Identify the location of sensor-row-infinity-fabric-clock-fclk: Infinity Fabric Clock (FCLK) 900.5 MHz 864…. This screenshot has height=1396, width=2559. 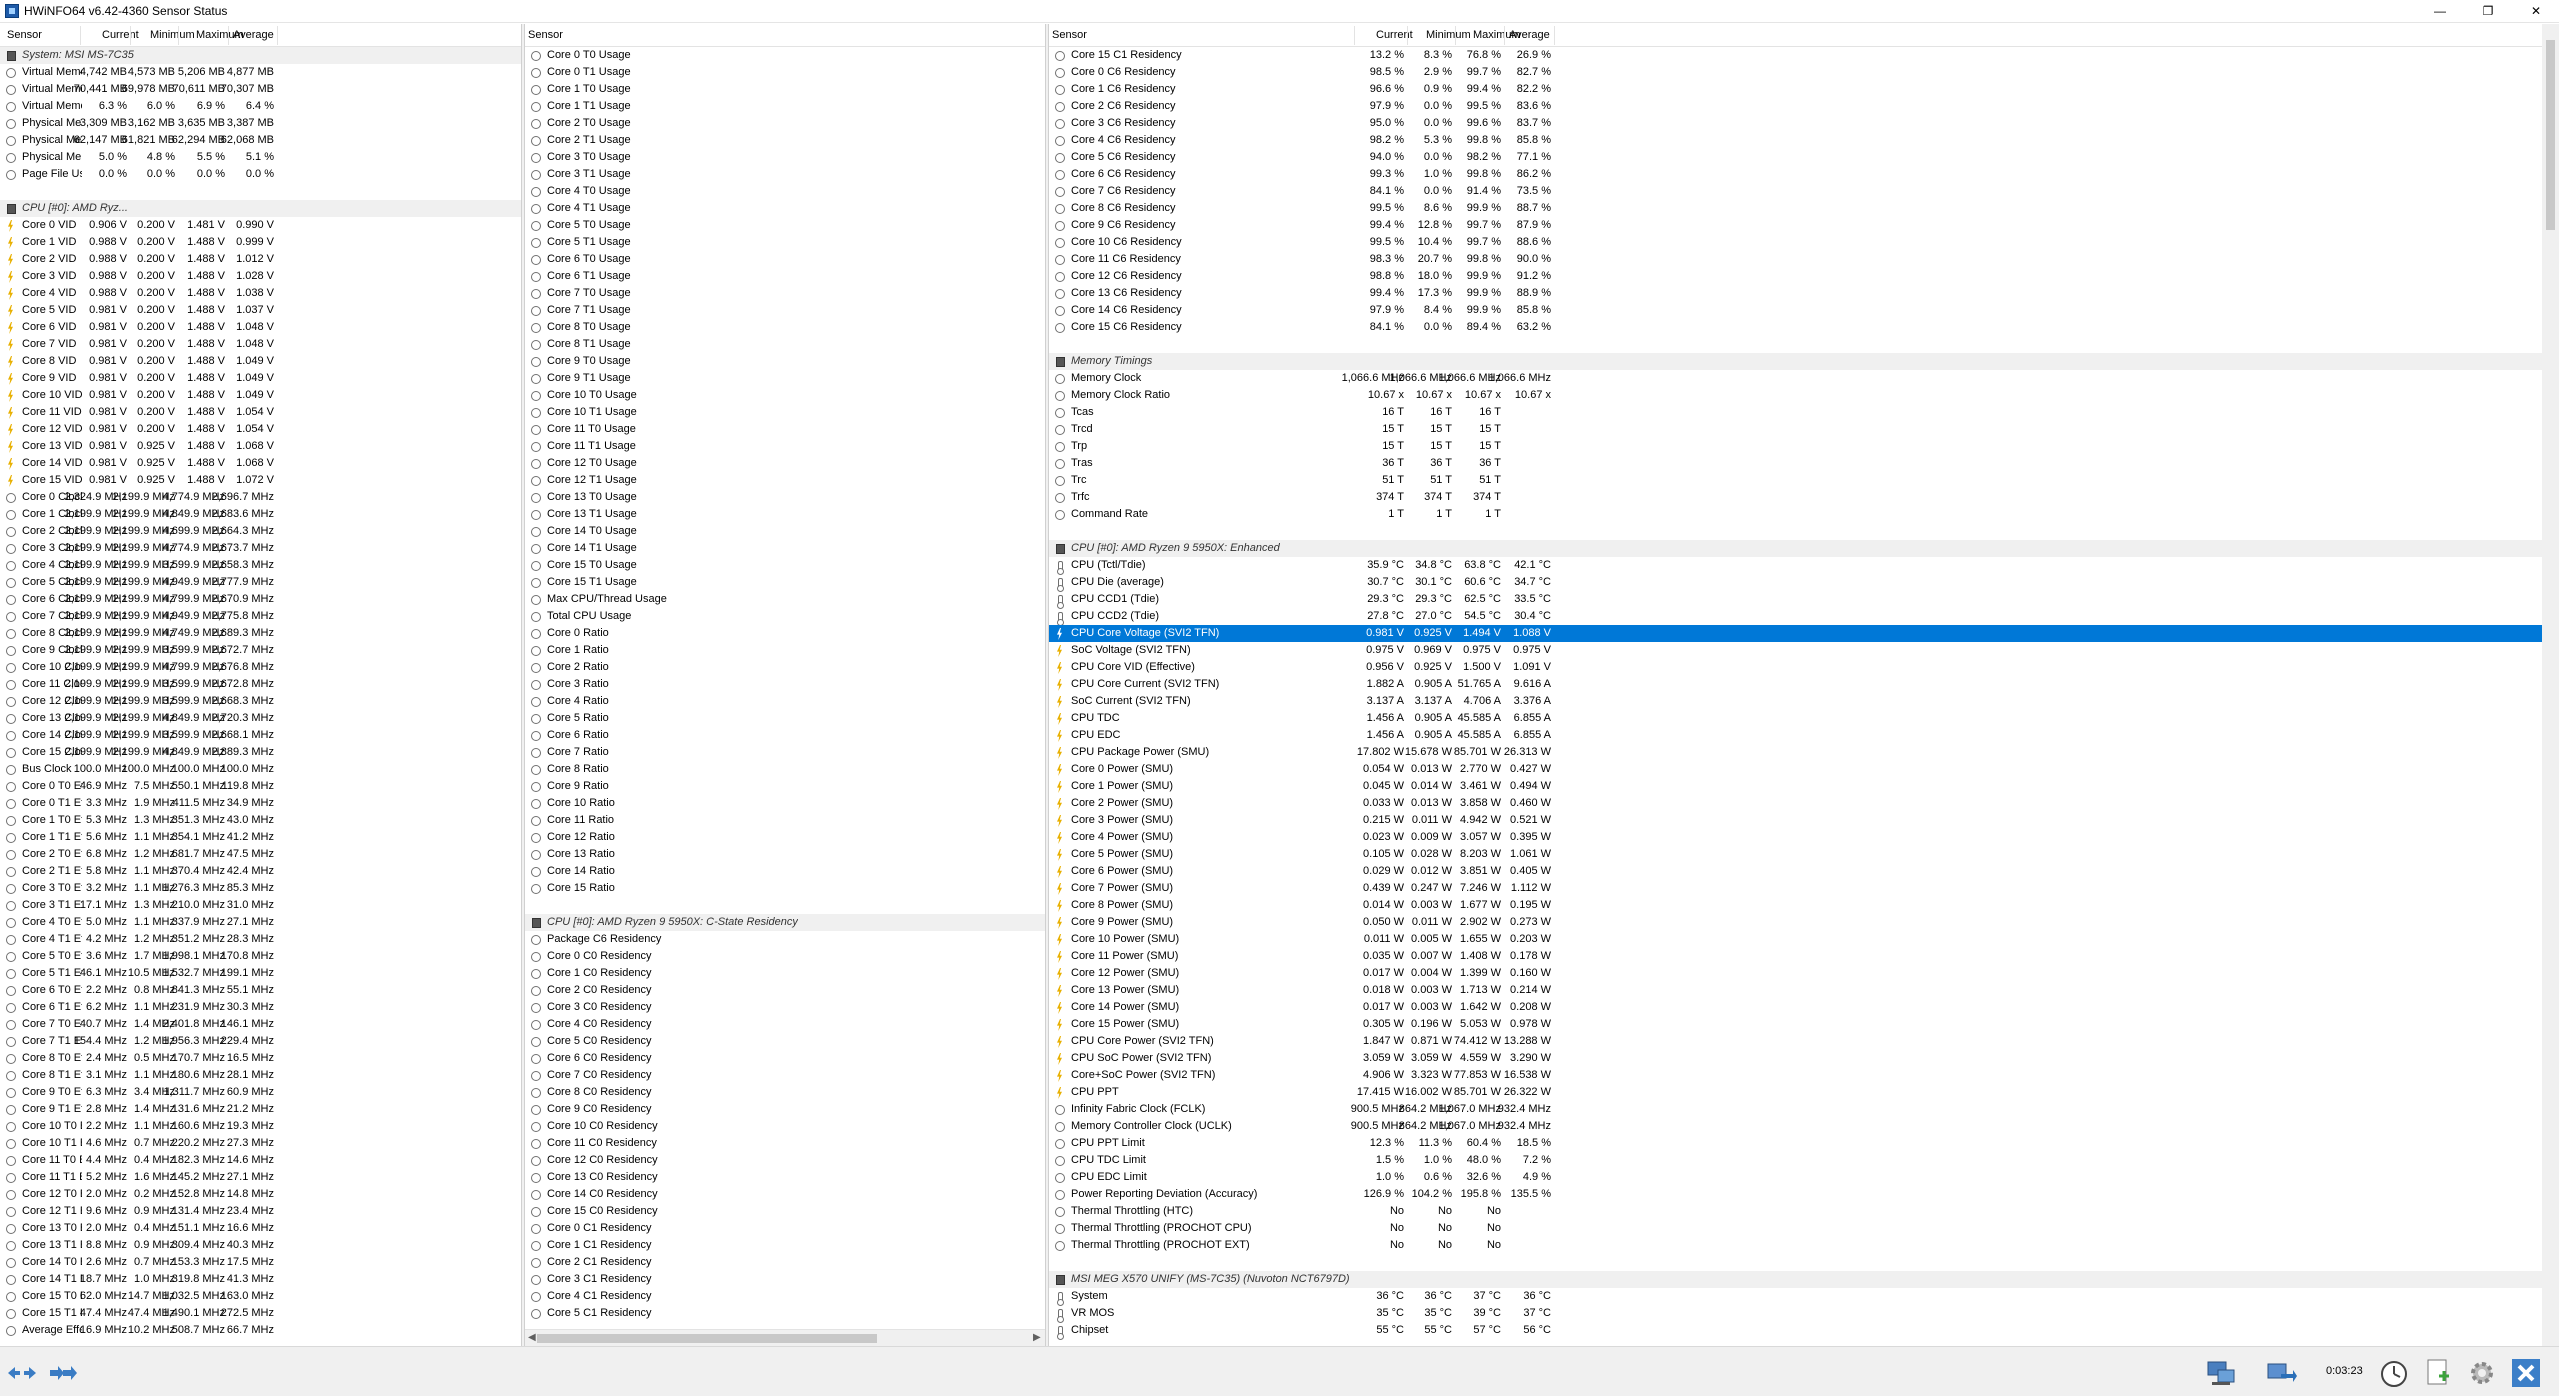
(1795, 1109).